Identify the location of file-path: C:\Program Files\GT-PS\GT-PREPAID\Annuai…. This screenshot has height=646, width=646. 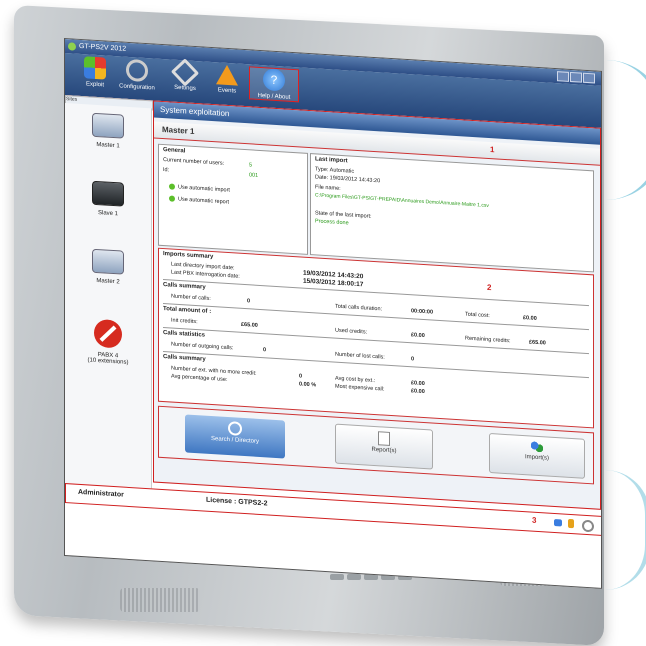
(402, 200).